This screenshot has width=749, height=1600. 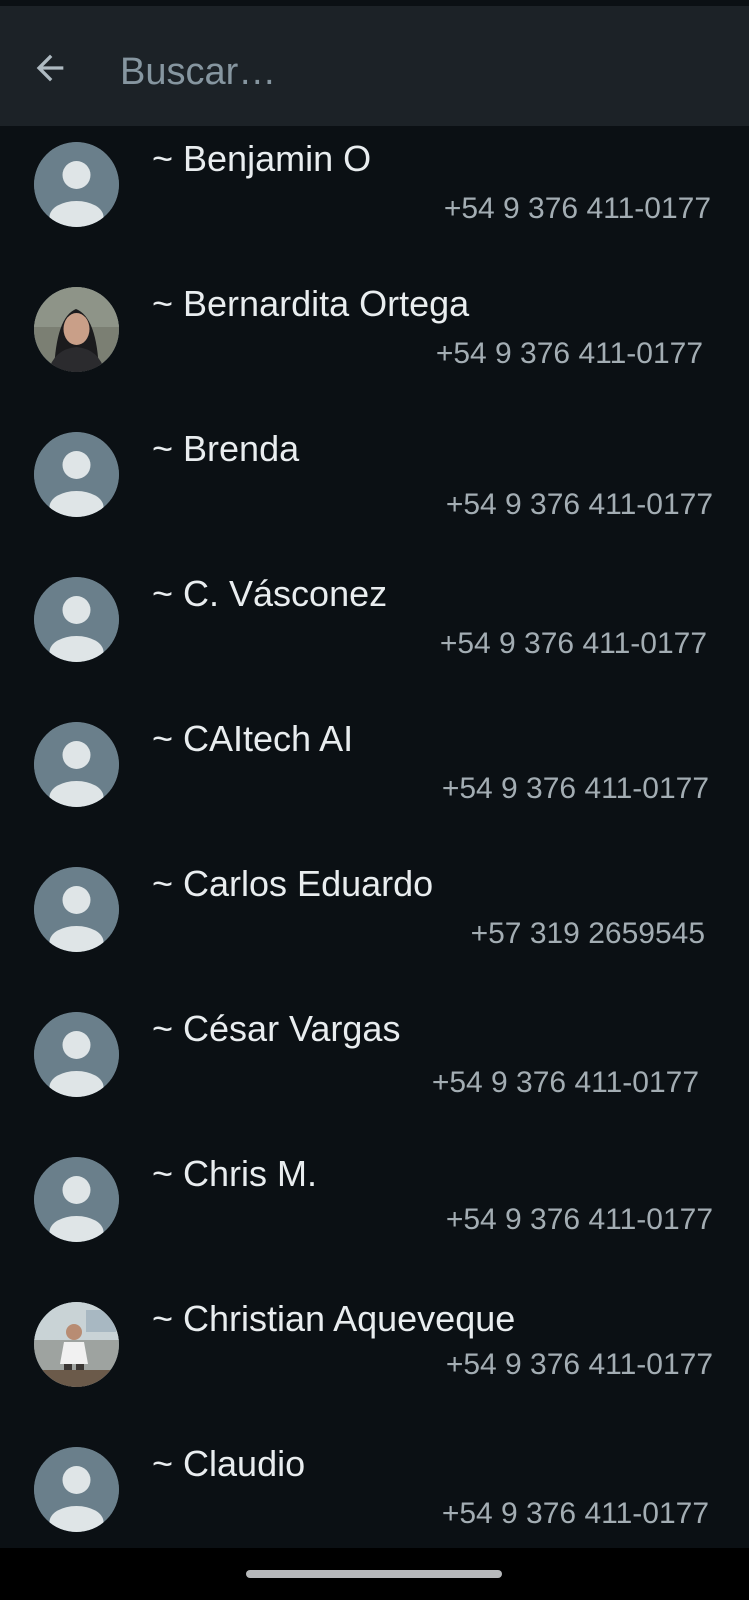 I want to click on contact-name: ~ César Vargas, so click(x=276, y=1028).